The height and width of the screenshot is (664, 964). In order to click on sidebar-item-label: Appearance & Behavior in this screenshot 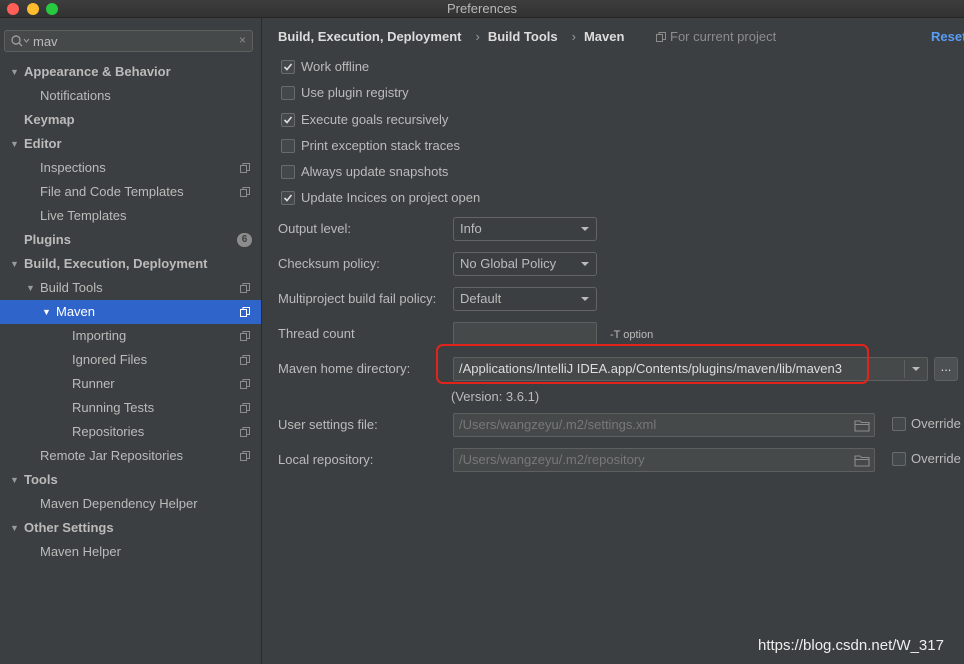, I will do `click(97, 71)`.